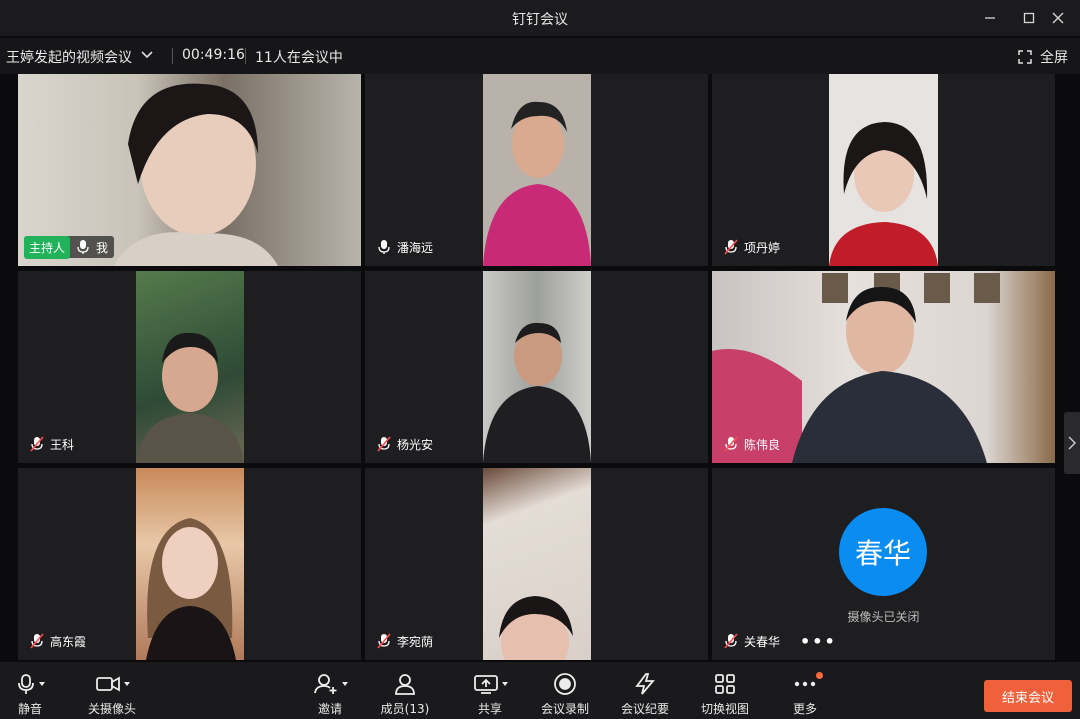  What do you see at coordinates (645, 684) in the screenshot?
I see `lightning-icon` at bounding box center [645, 684].